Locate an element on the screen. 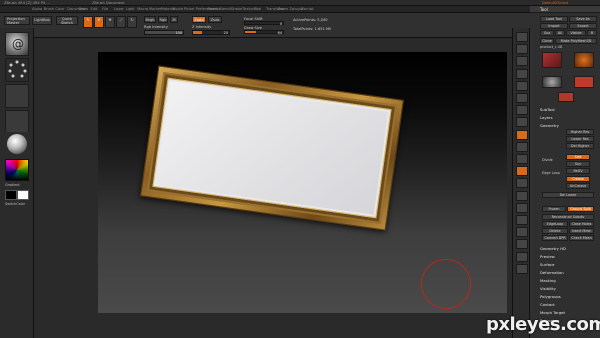 This screenshot has width=600, height=338. del-higher-button: Del Higher is located at coordinates (580, 146).